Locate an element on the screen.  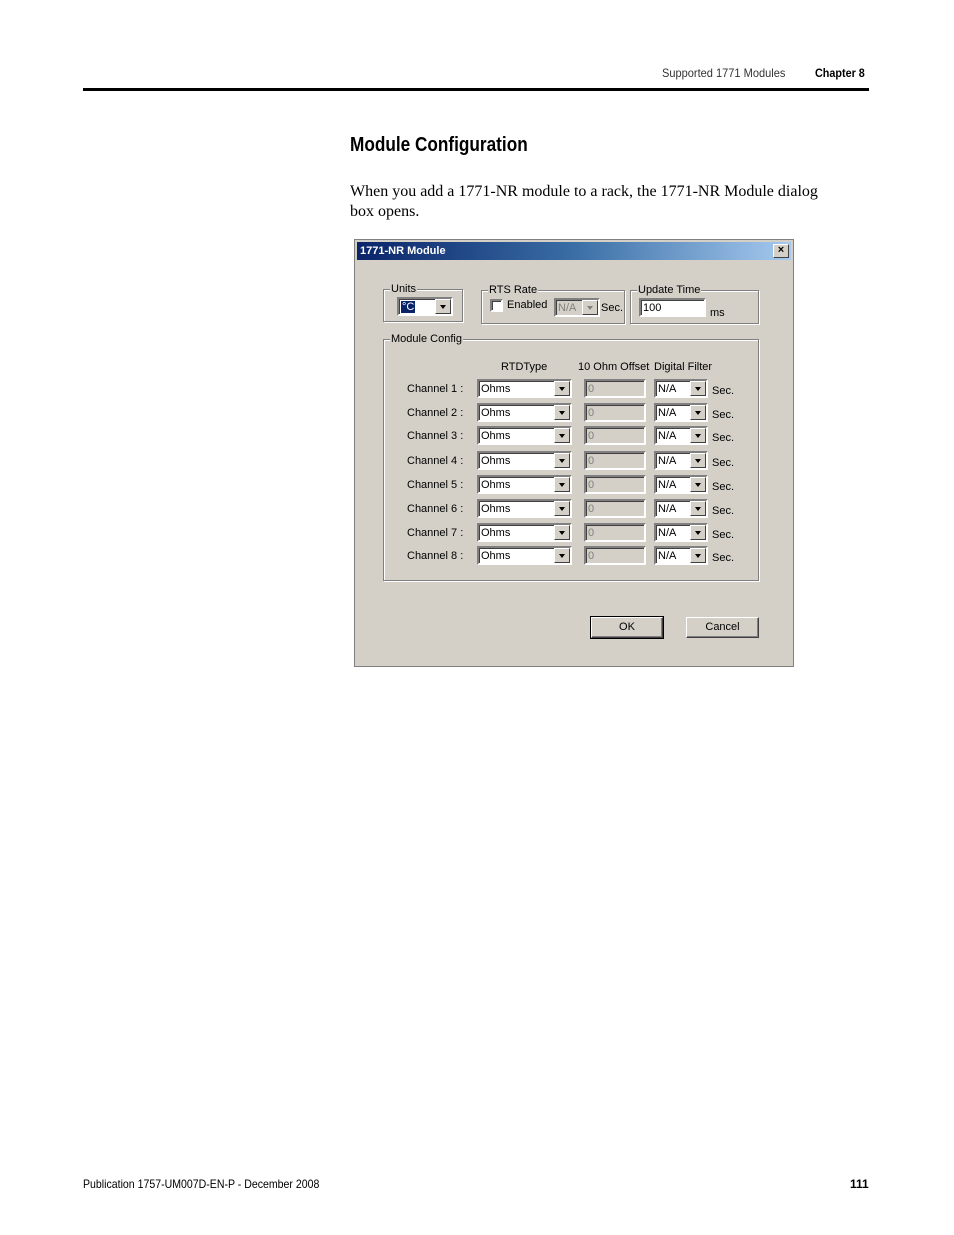
channel-label: Channel 2 : is located at coordinates (435, 413).